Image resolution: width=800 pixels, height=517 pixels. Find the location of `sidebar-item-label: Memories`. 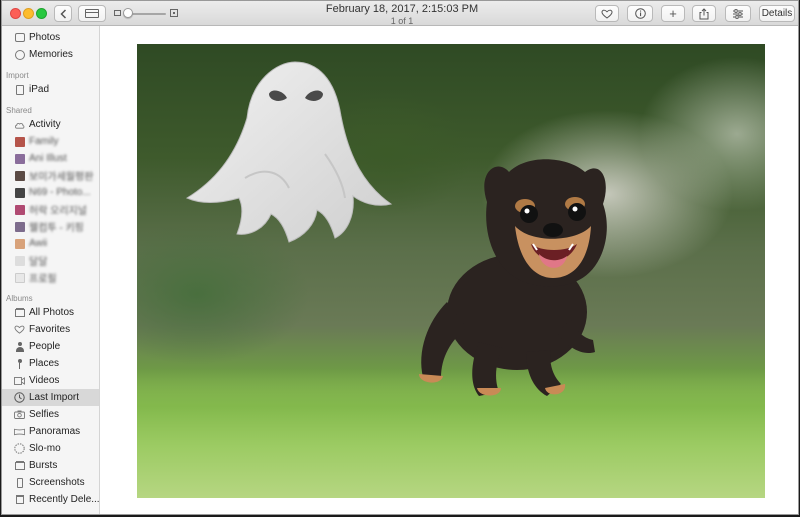

sidebar-item-label: Memories is located at coordinates (51, 54).